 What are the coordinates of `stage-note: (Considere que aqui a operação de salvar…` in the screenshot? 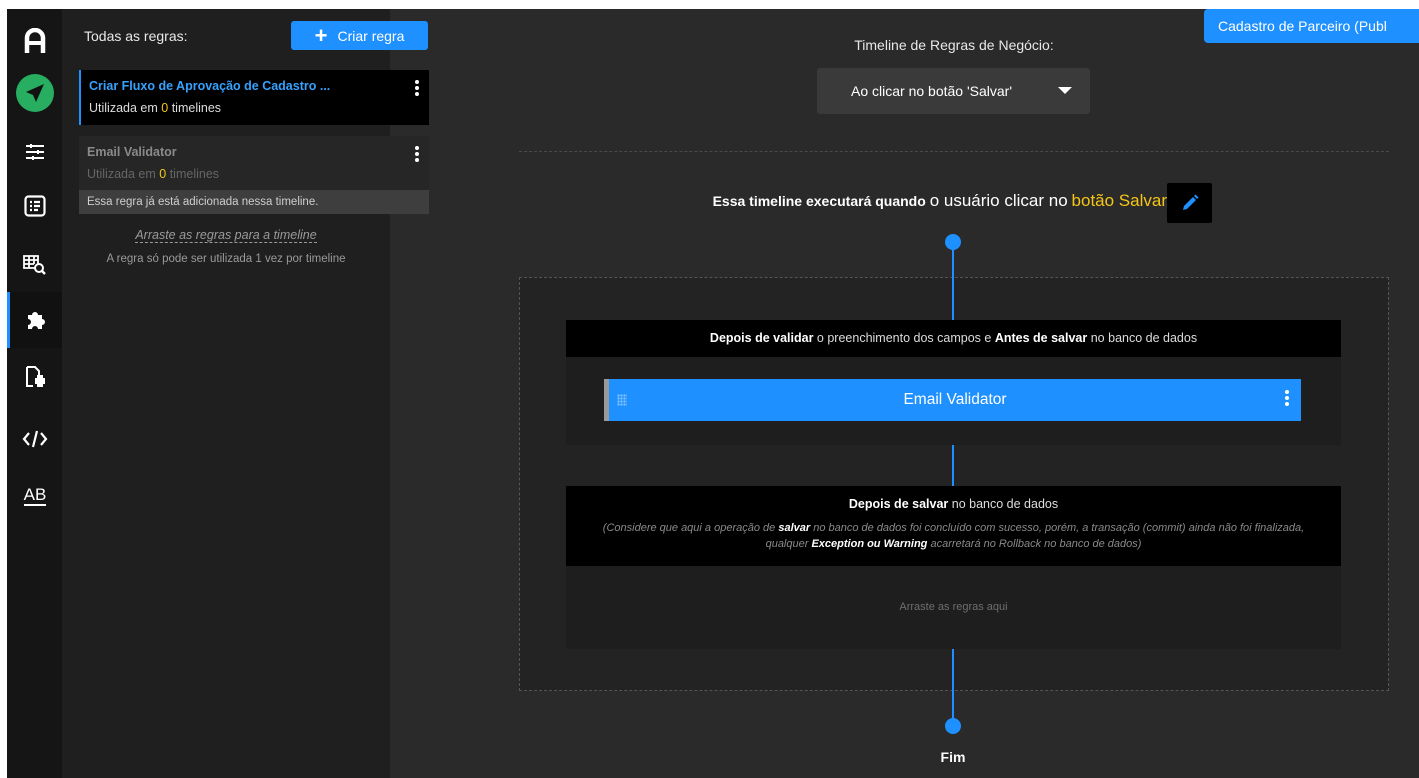 It's located at (953, 536).